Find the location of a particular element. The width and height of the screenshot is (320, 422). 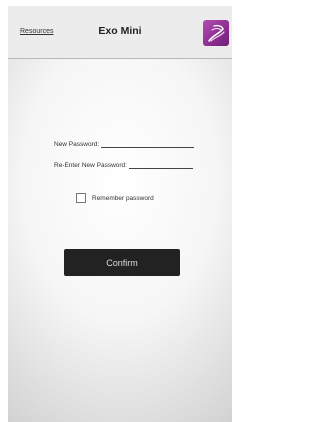

remember-password-checkbox is located at coordinates (81, 198).